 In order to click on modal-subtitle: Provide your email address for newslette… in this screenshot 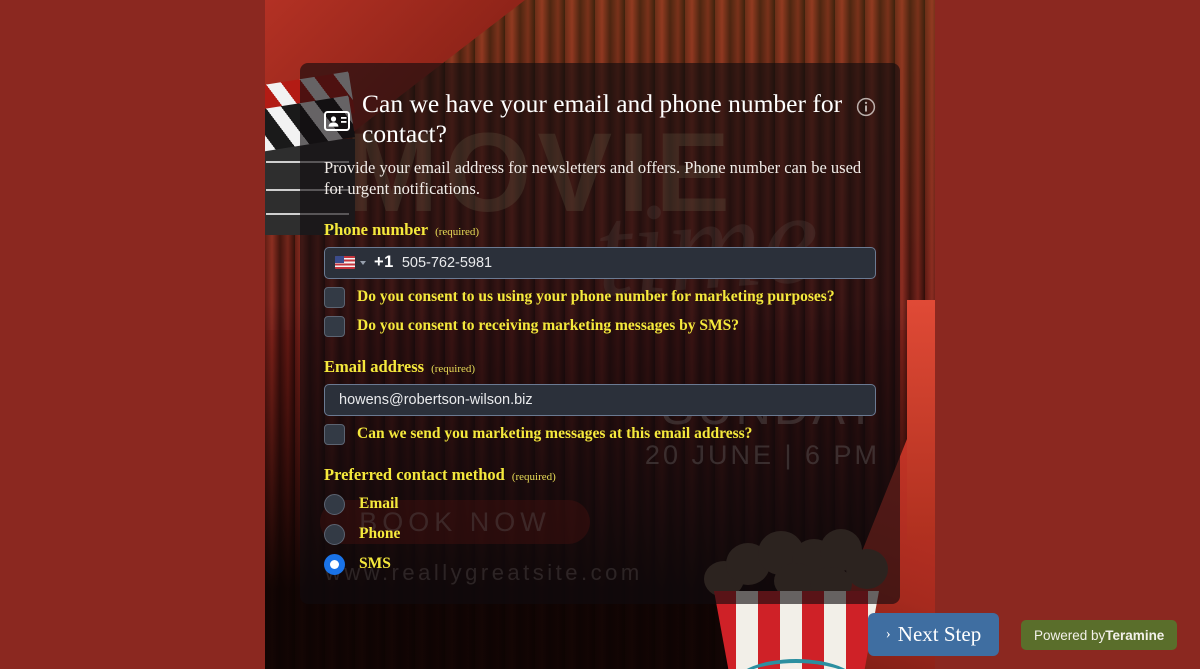, I will do `click(593, 178)`.